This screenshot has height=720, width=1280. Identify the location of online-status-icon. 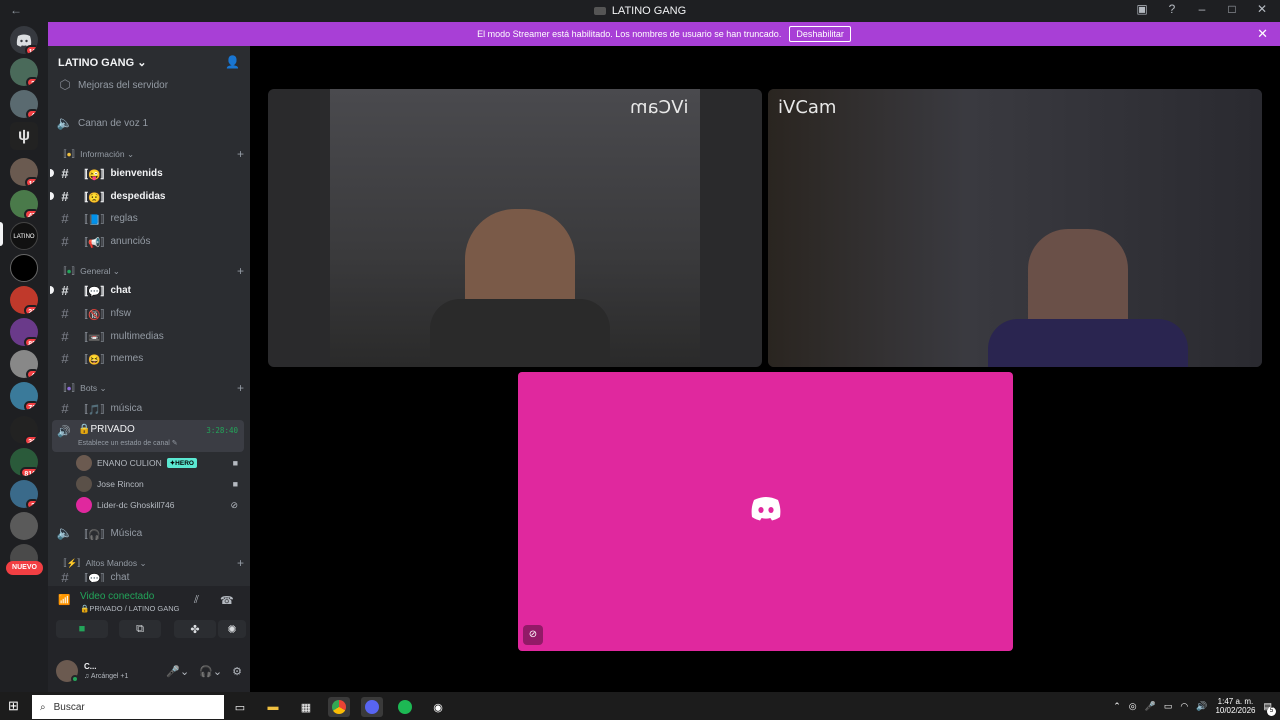
(75, 679).